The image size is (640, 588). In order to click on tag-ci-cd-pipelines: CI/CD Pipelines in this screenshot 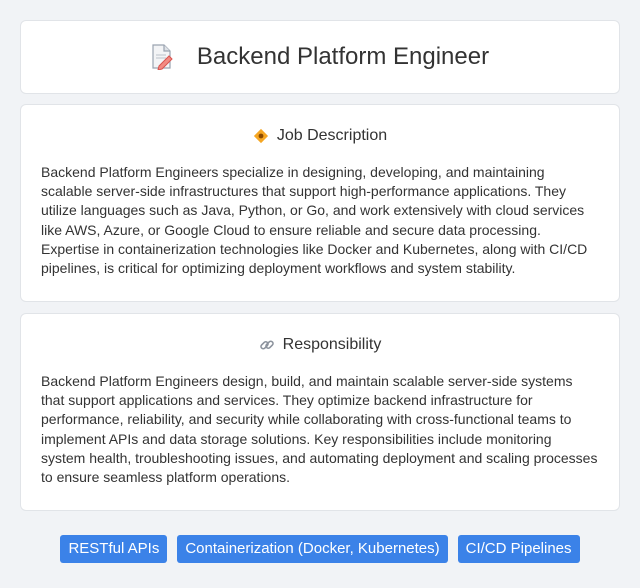, I will do `click(518, 549)`.